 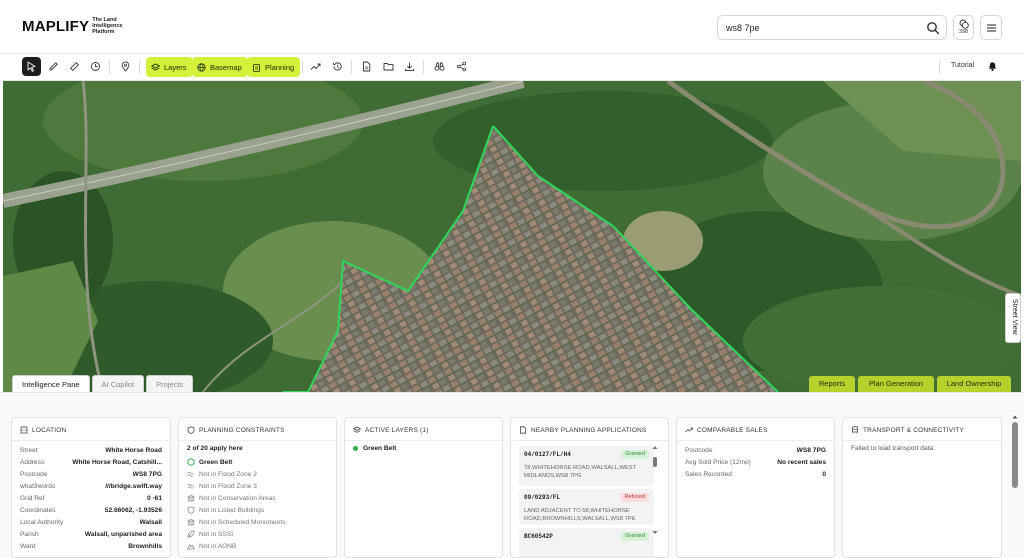 I want to click on folder-icon, so click(x=388, y=67).